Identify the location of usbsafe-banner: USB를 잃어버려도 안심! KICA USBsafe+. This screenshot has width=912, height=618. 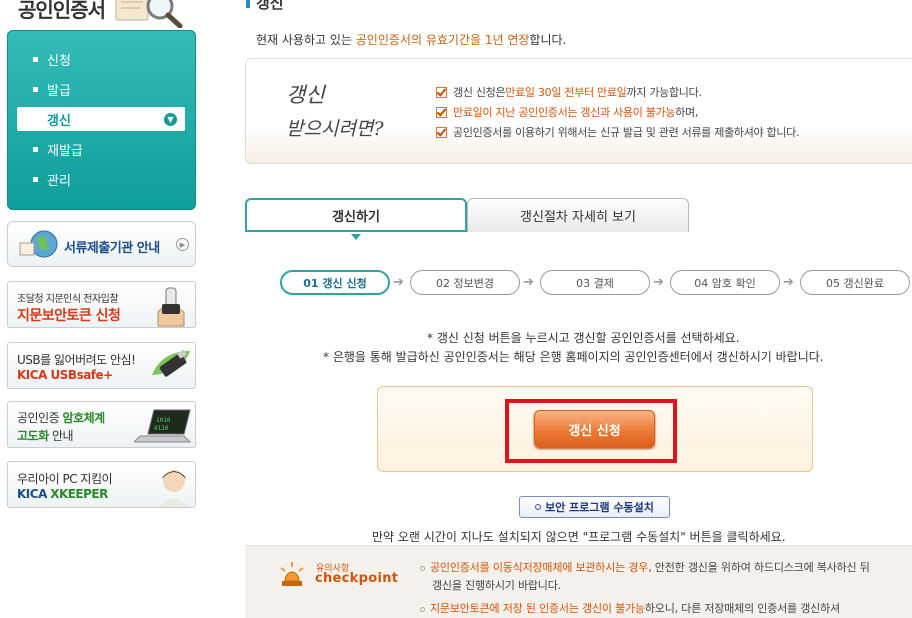
(101, 365).